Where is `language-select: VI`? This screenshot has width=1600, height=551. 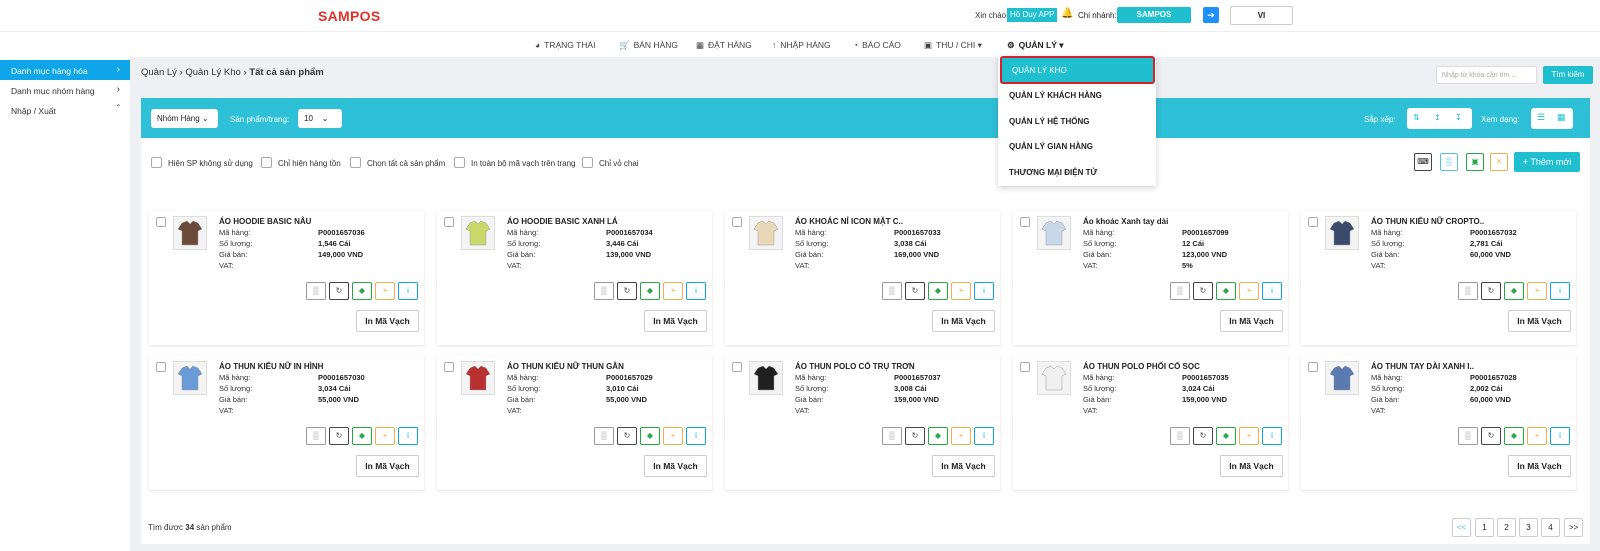
language-select: VI is located at coordinates (1261, 15).